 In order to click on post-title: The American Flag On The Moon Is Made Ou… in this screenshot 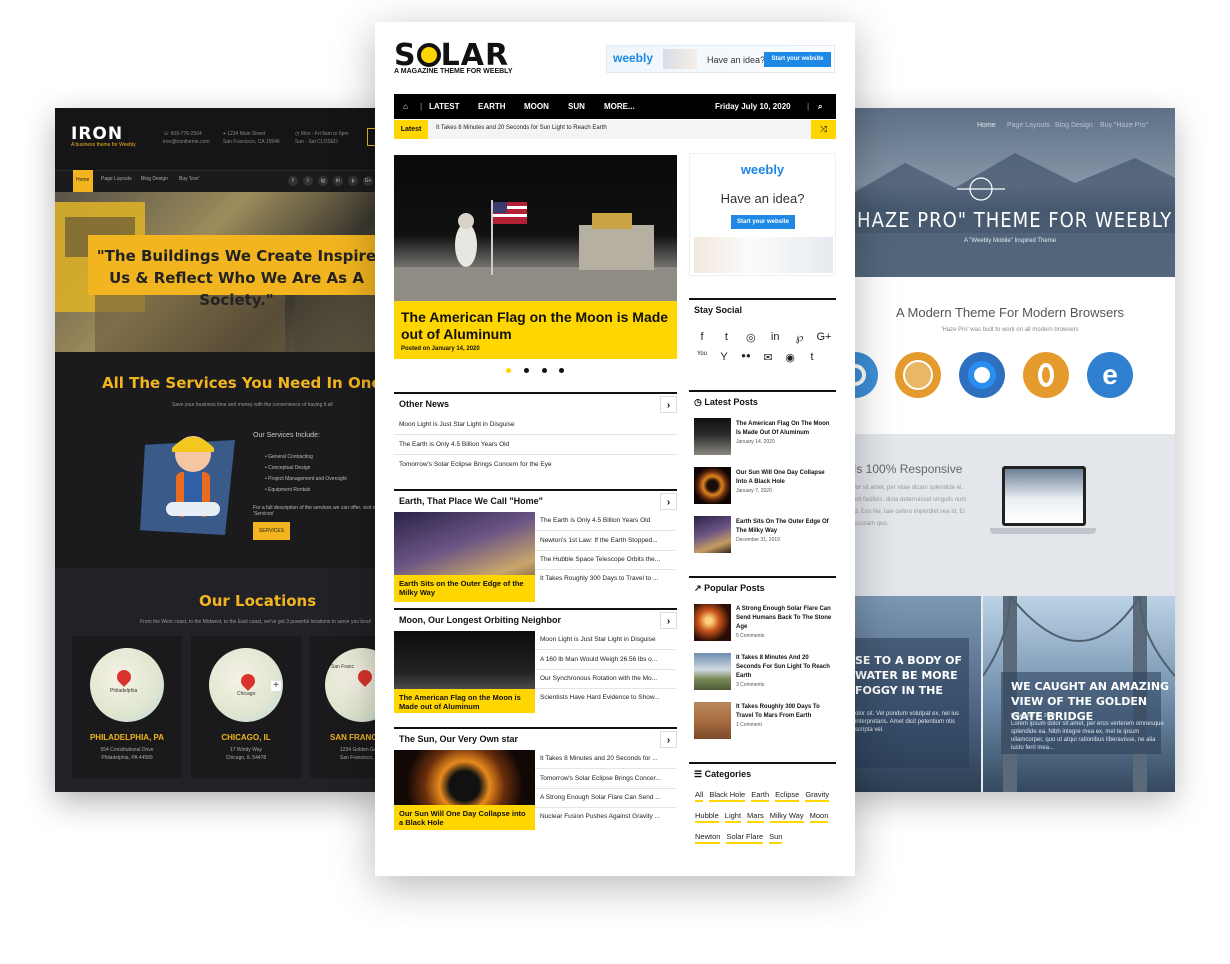, I will do `click(783, 429)`.